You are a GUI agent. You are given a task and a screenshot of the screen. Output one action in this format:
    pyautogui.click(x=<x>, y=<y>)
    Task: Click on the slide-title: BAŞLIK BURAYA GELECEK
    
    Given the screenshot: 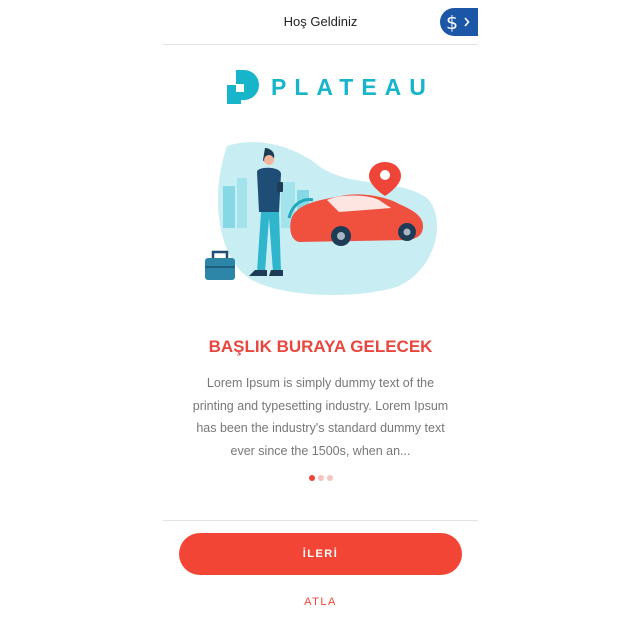 What is the action you would take?
    pyautogui.click(x=320, y=346)
    